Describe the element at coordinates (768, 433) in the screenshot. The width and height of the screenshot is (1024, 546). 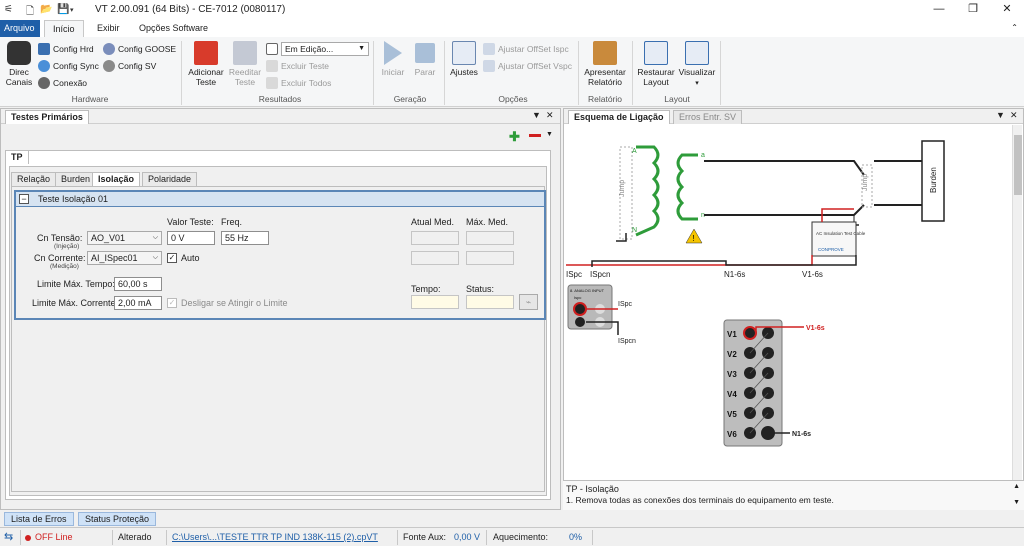
I see `terminal-dot` at that location.